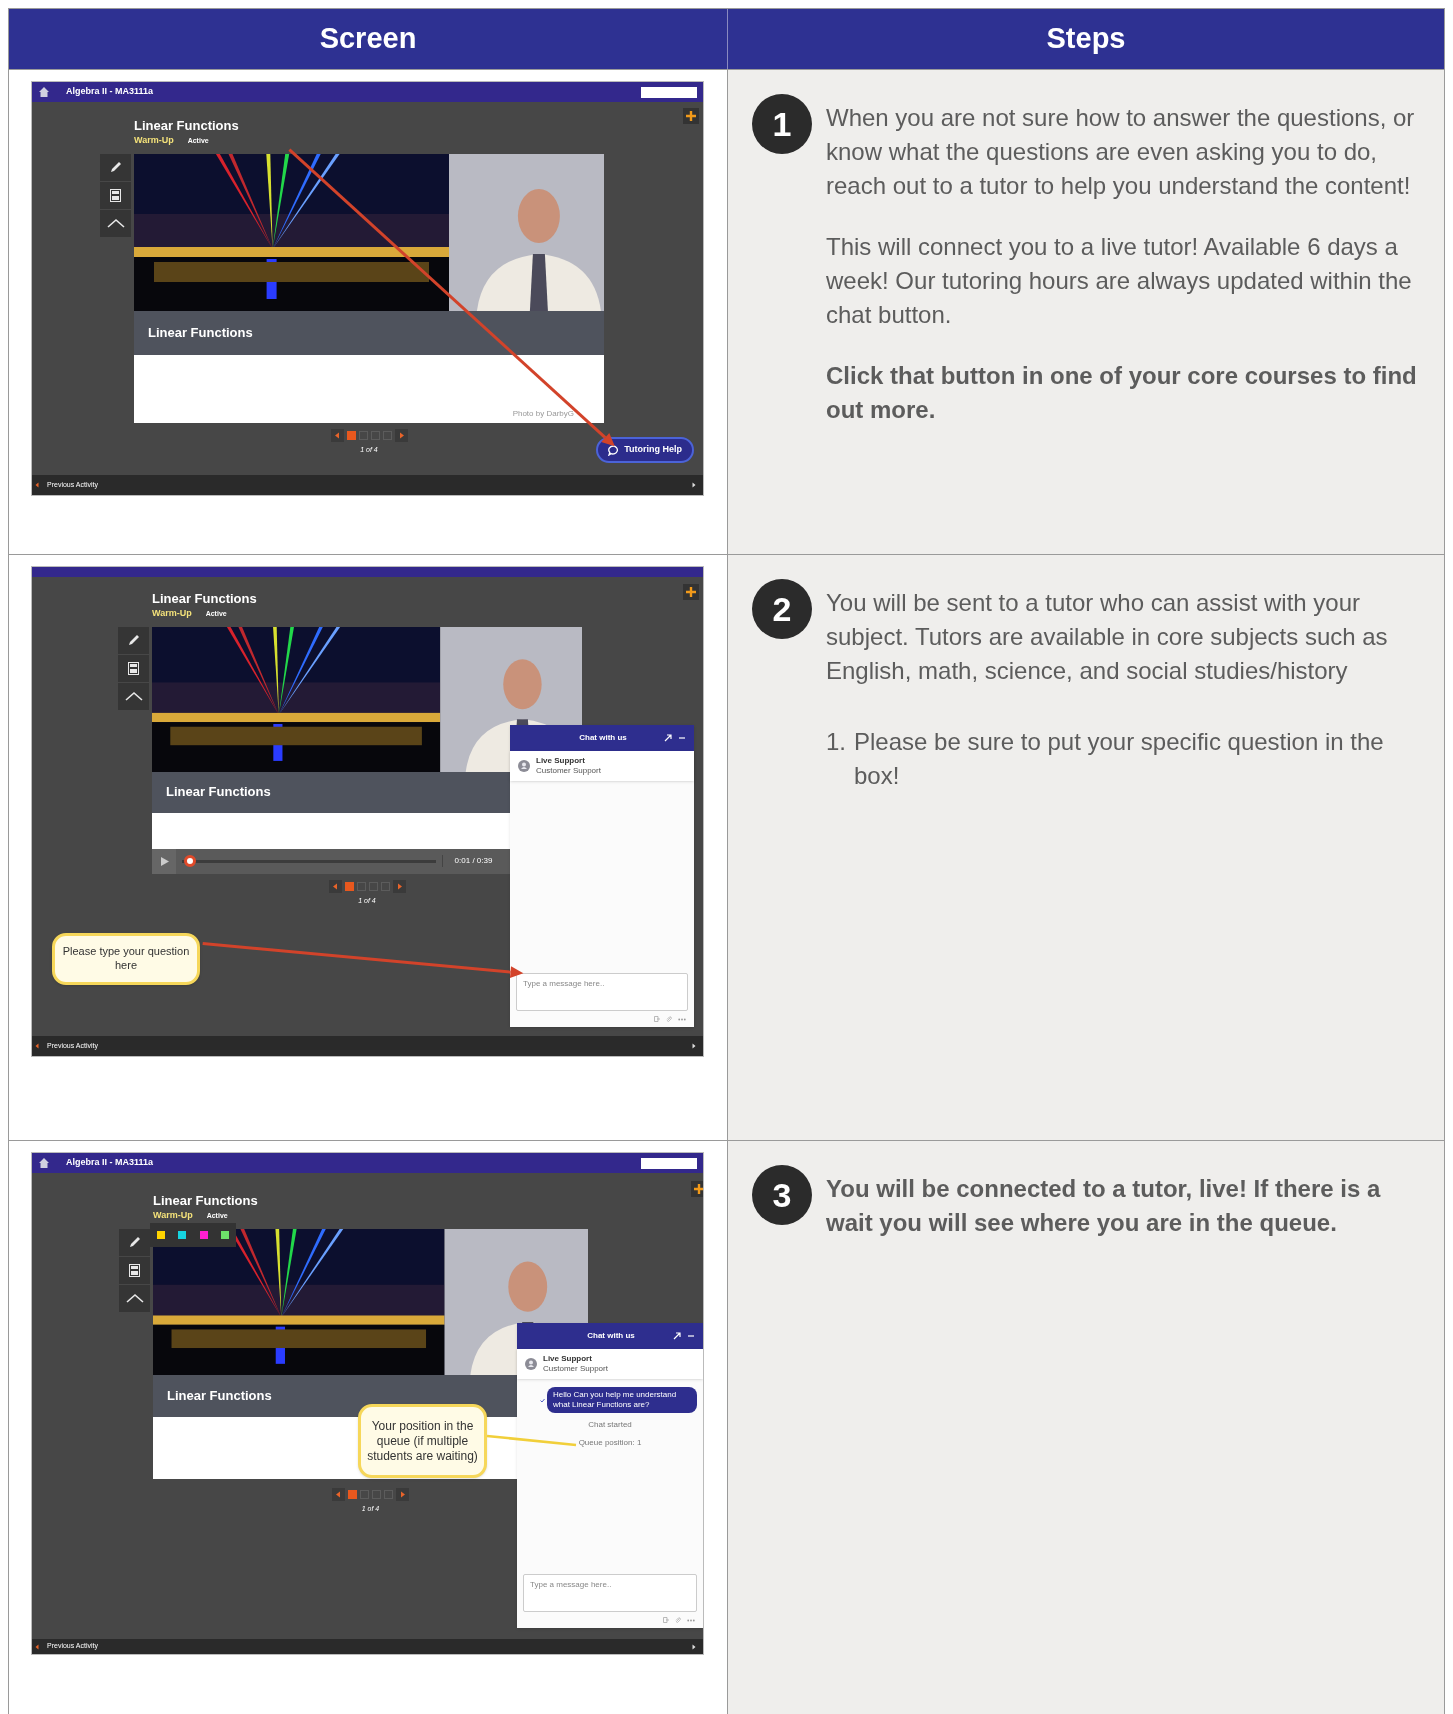 This screenshot has width=1453, height=1714. I want to click on seek-thumb, so click(189, 860).